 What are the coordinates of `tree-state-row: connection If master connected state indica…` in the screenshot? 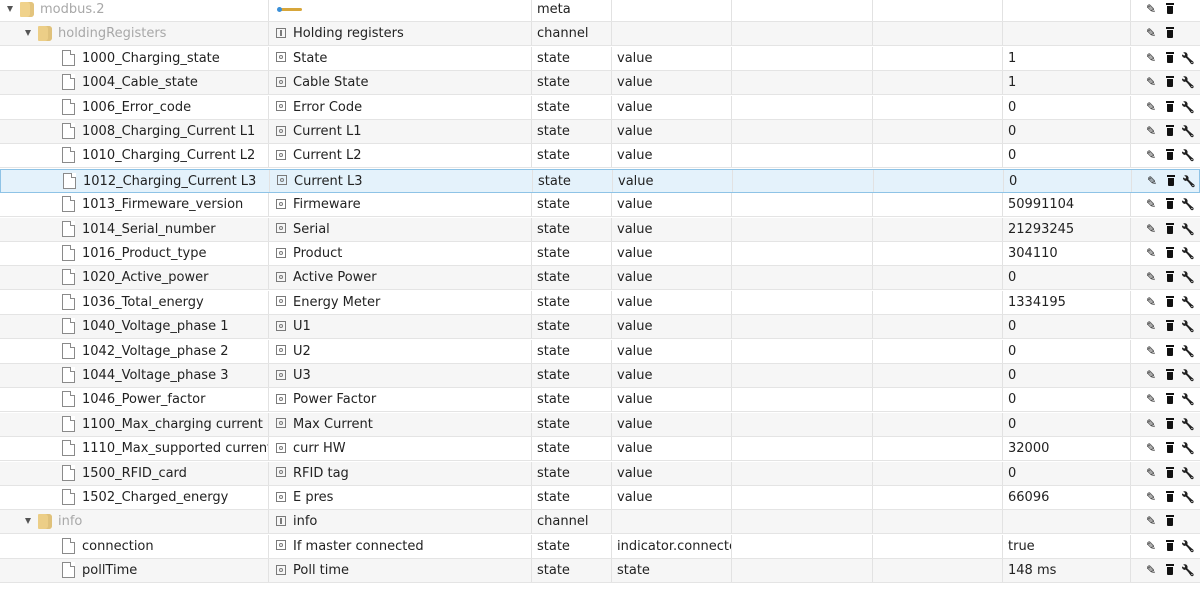 It's located at (600, 546).